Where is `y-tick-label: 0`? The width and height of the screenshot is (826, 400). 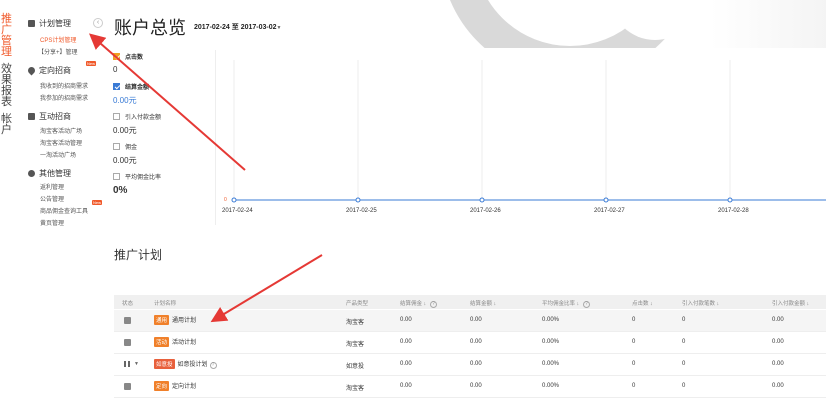
y-tick-label: 0 is located at coordinates (225, 200).